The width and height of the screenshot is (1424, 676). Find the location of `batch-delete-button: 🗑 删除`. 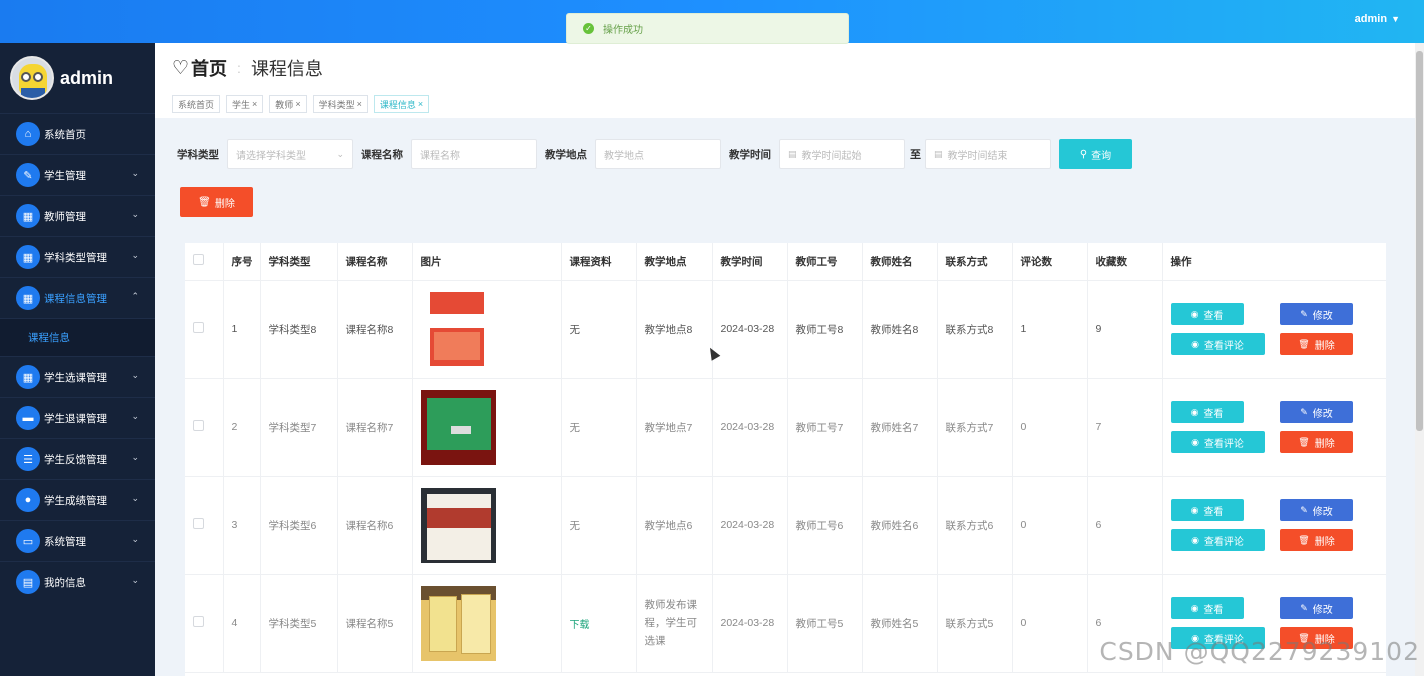

batch-delete-button: 🗑 删除 is located at coordinates (216, 202).